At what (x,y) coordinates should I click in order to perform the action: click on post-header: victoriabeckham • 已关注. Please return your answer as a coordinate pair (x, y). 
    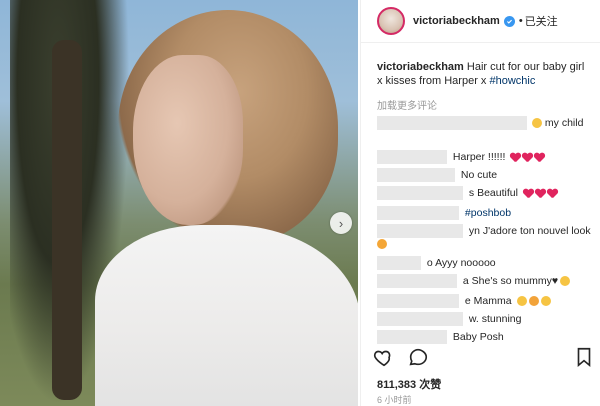
    Looking at the image, I should click on (480, 21).